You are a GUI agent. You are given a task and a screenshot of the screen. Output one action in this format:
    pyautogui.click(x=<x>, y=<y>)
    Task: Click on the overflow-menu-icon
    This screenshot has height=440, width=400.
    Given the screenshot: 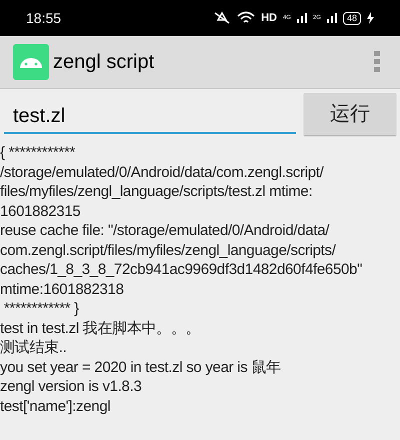 What is the action you would take?
    pyautogui.click(x=377, y=62)
    